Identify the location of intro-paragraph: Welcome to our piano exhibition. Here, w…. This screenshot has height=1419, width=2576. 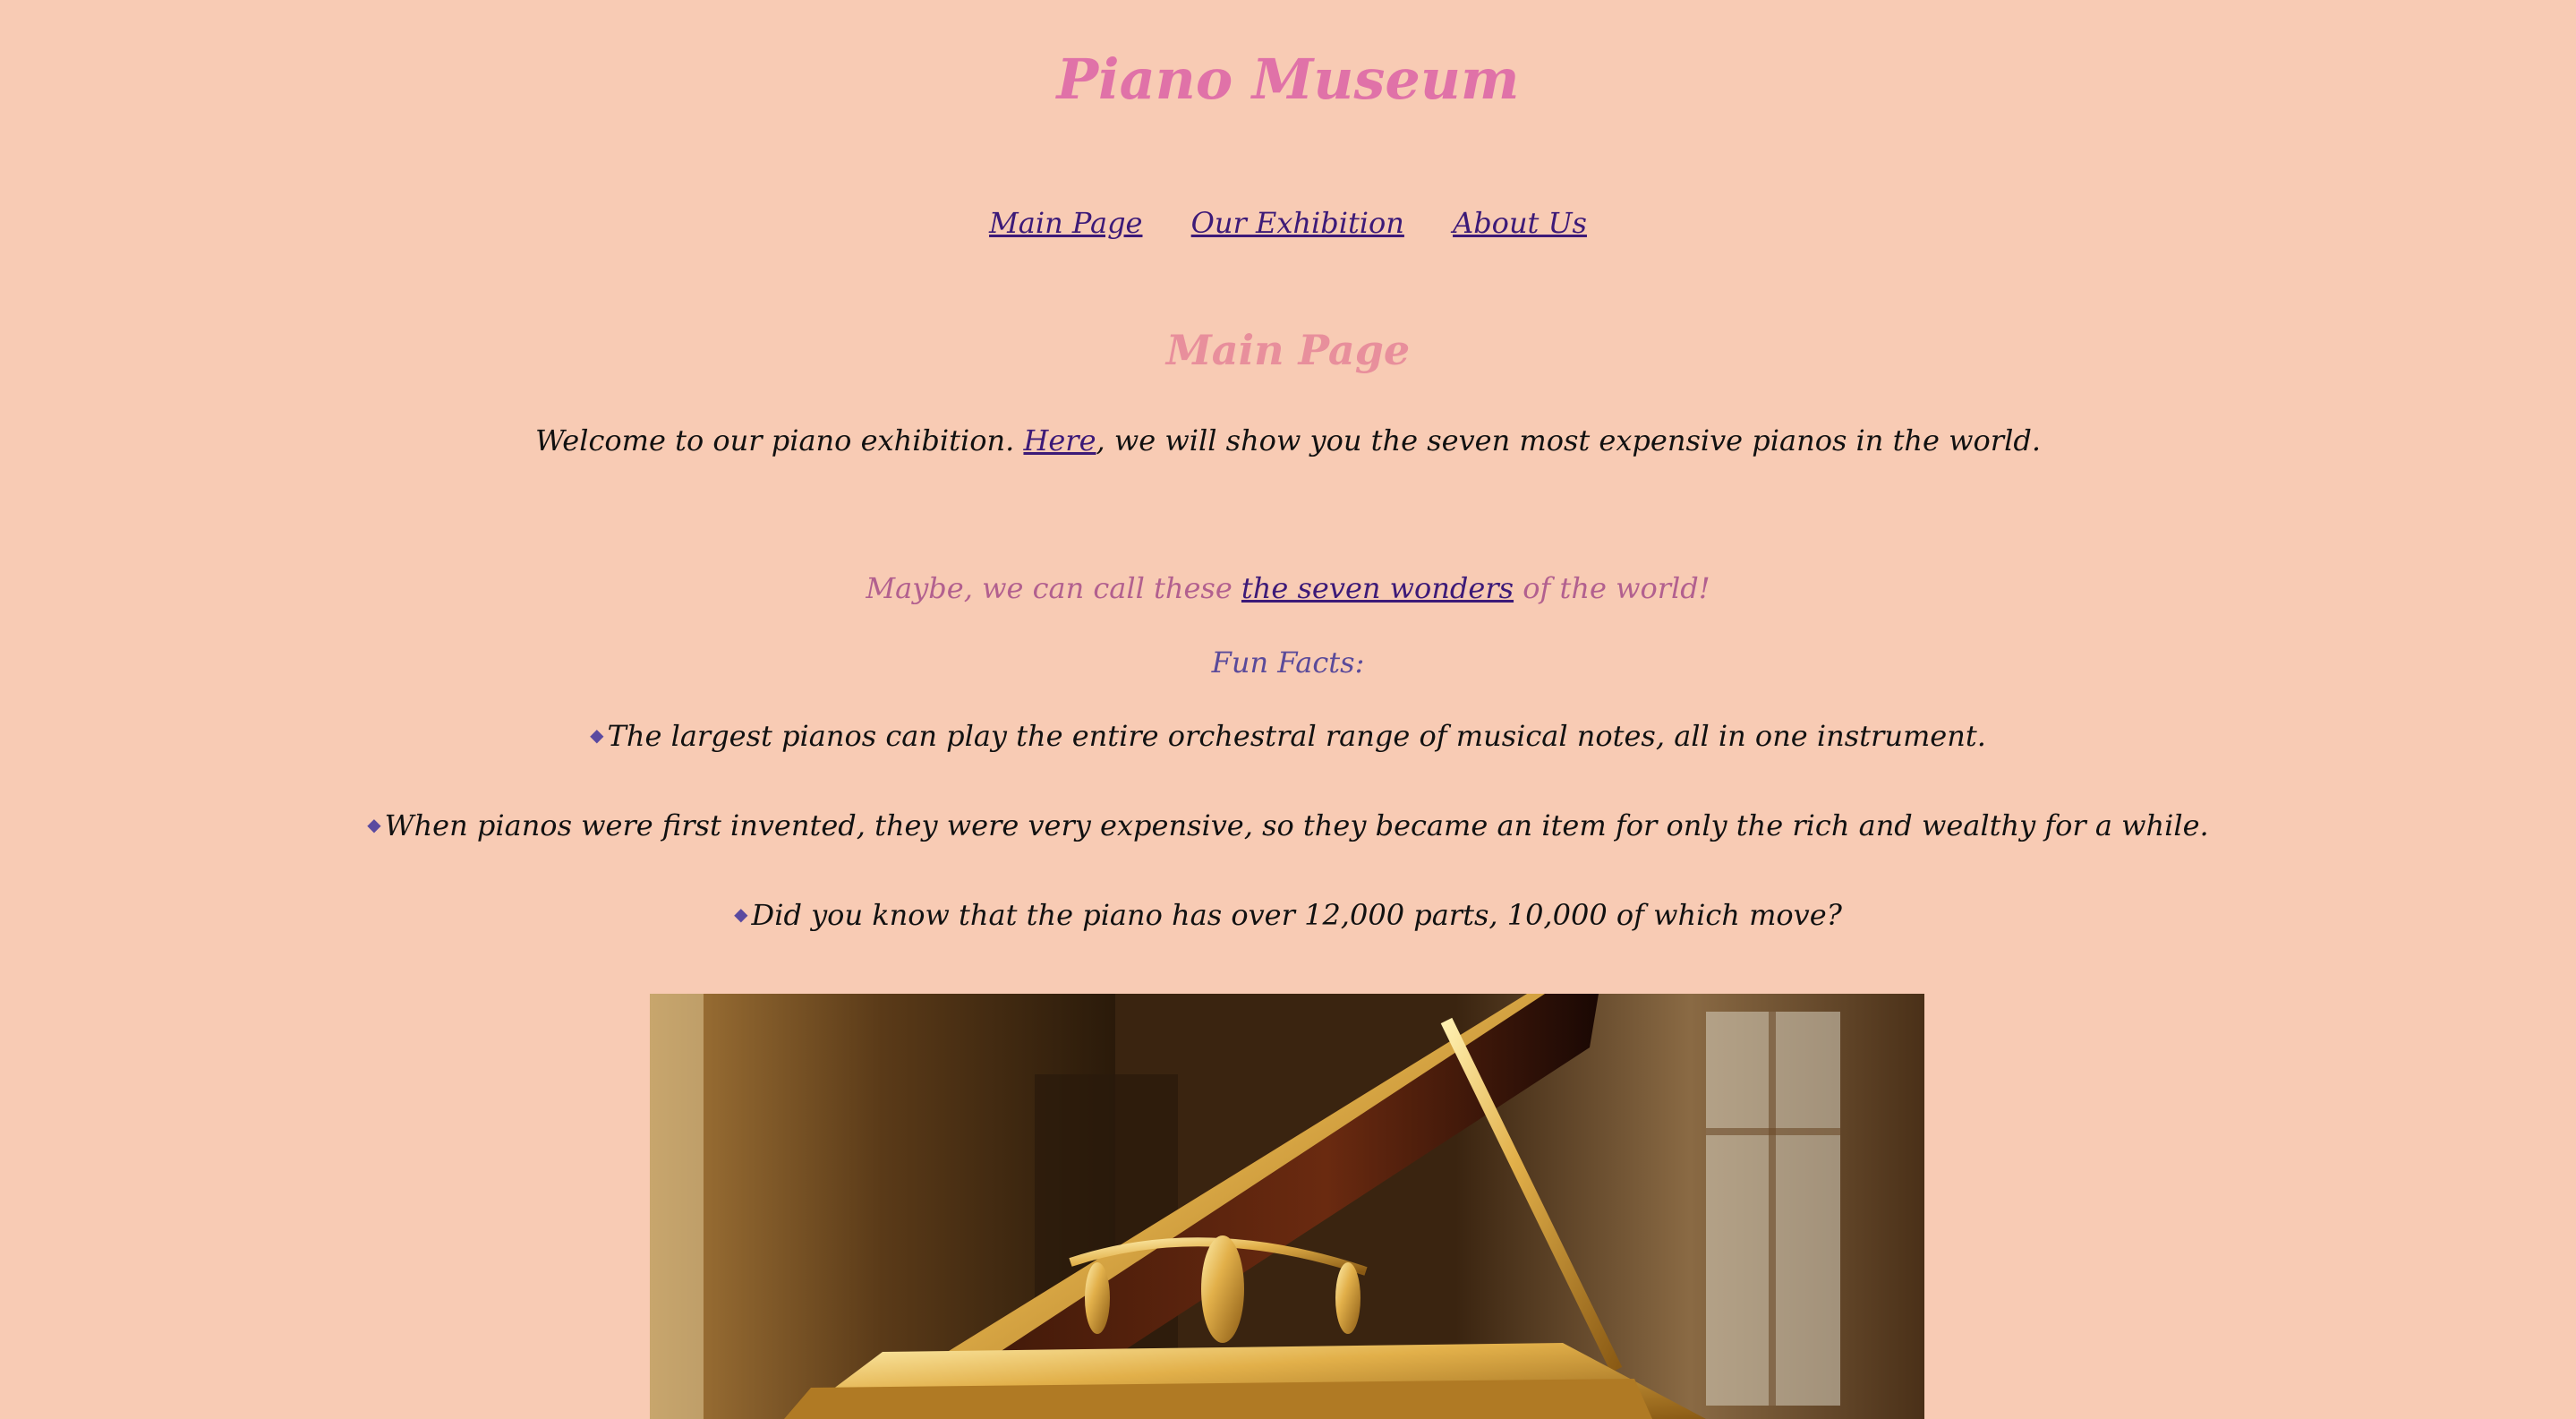
(1288, 440).